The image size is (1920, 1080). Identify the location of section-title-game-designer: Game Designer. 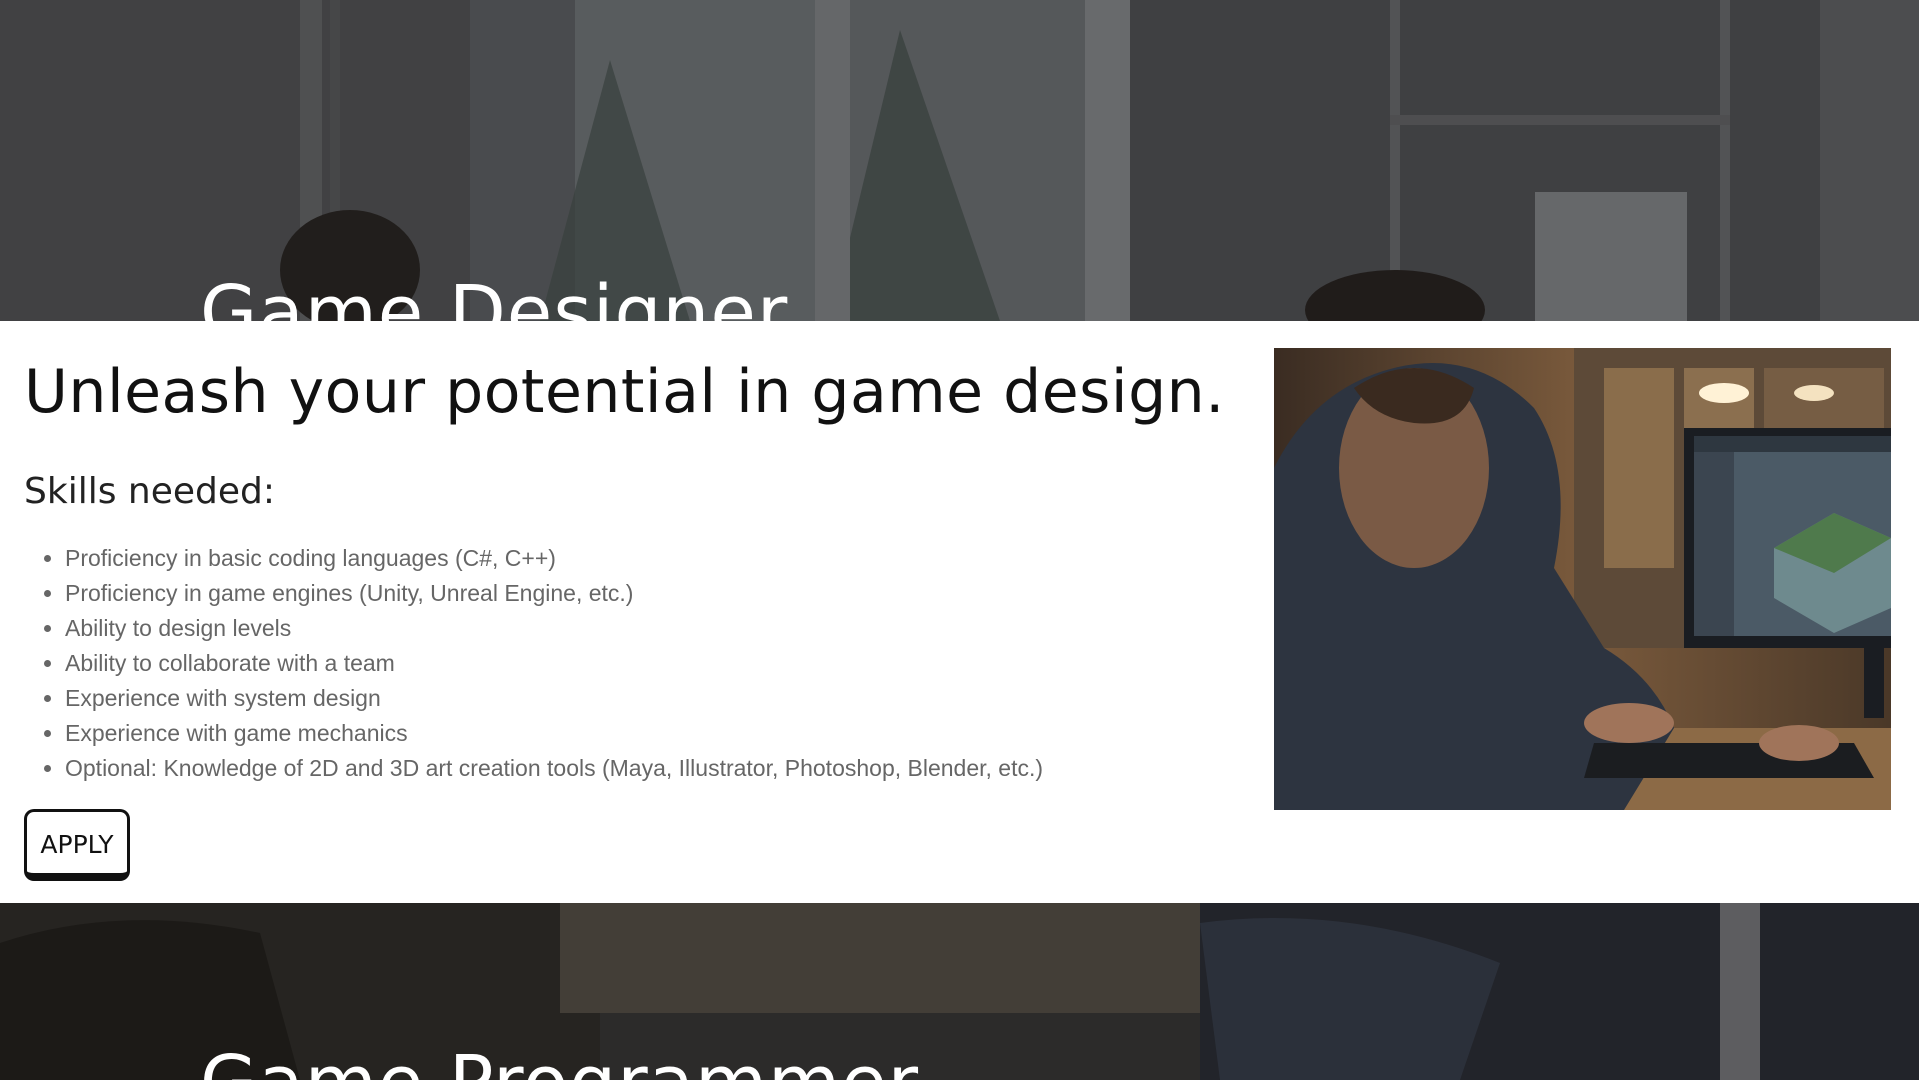
(494, 295).